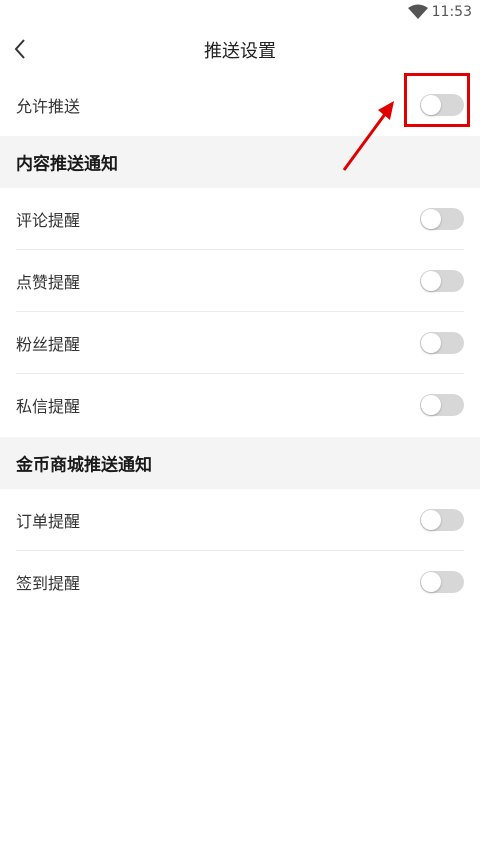 The height and width of the screenshot is (852, 480). What do you see at coordinates (48, 406) in the screenshot?
I see `item-label: 私信提醒` at bounding box center [48, 406].